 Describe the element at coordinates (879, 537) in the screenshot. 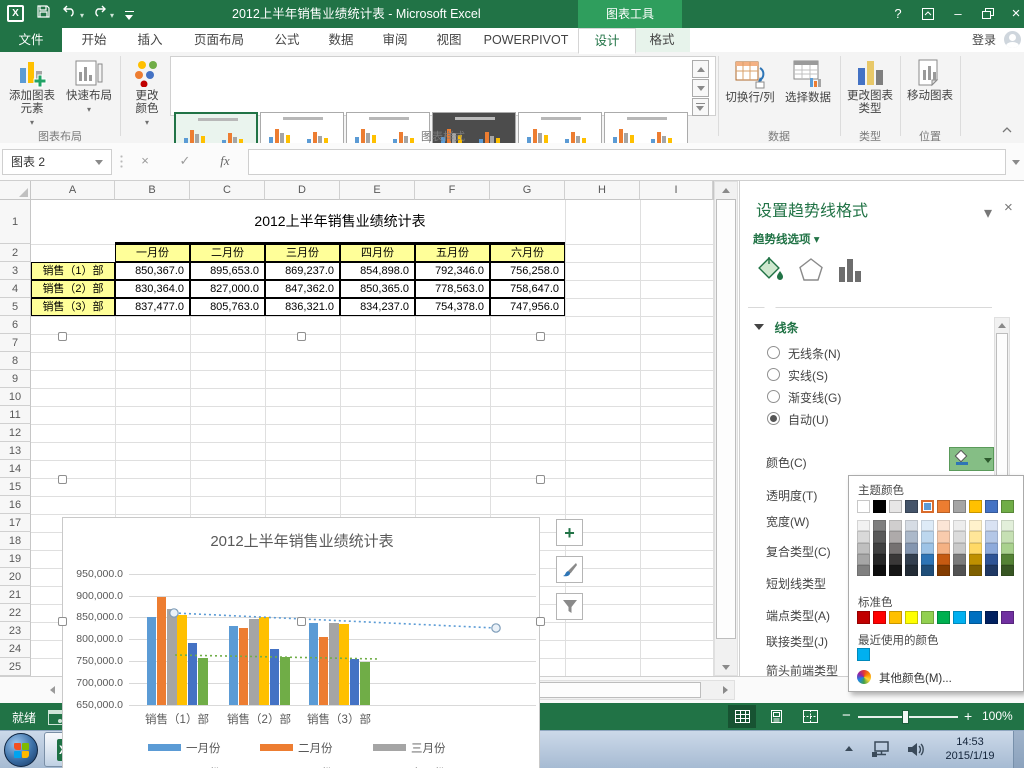

I see `theme-variant-swatch-#595959` at that location.